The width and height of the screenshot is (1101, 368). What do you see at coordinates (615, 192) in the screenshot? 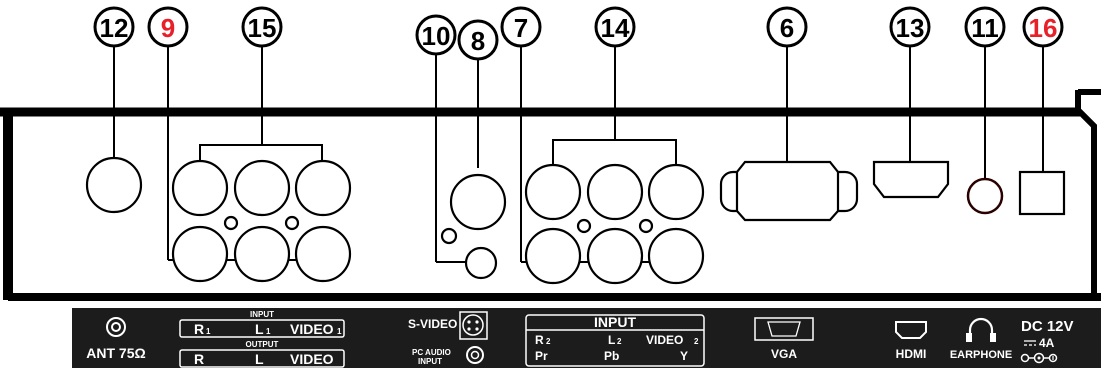
I see `input2-l-jack` at bounding box center [615, 192].